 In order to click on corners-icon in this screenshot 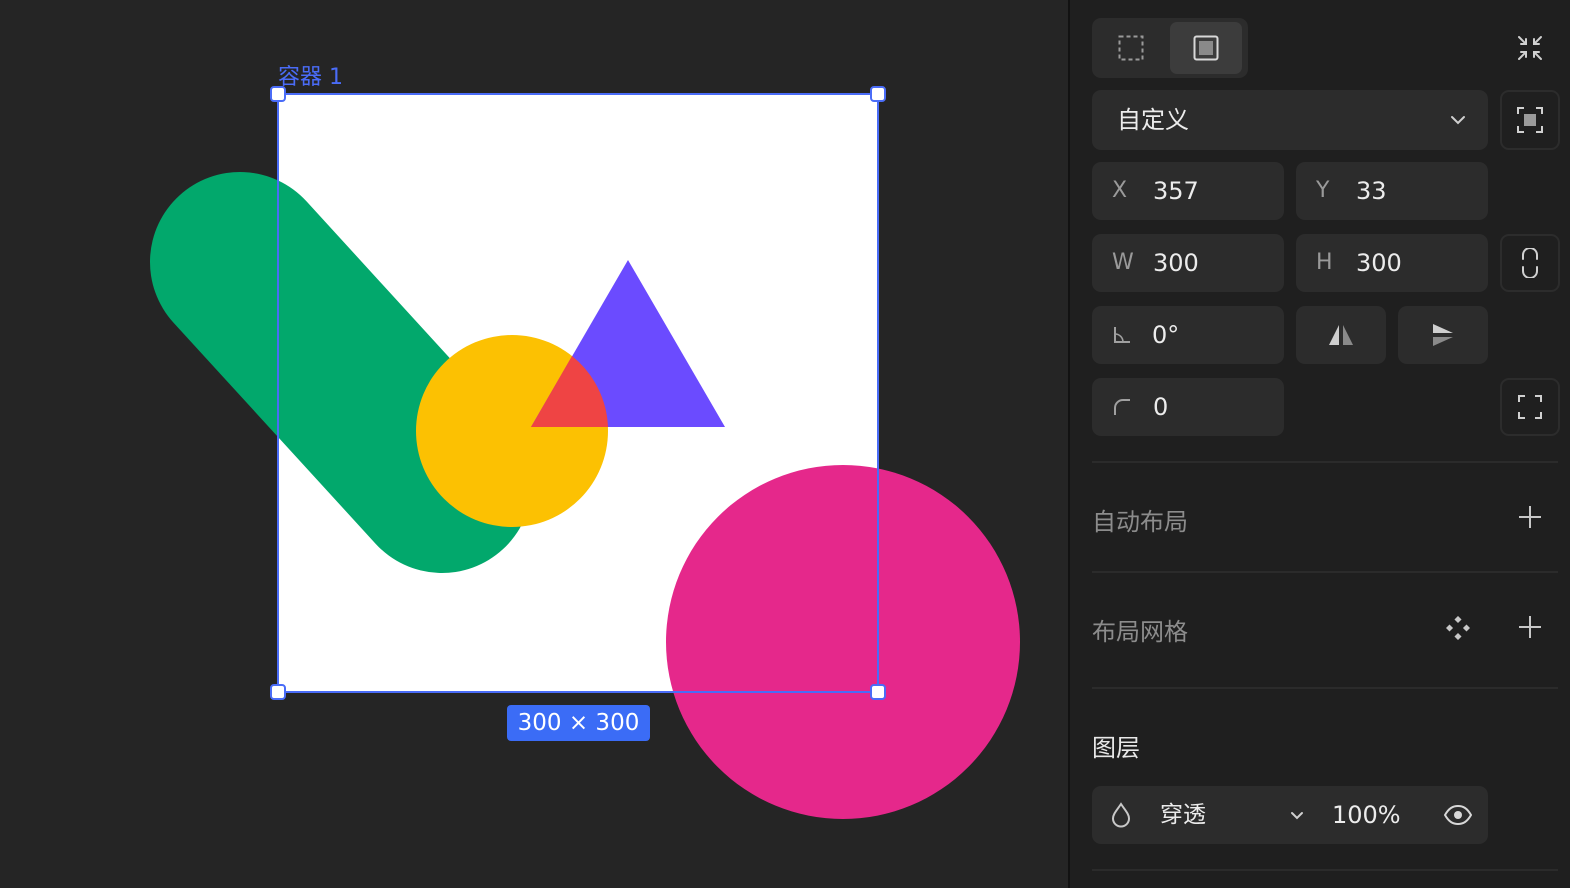, I will do `click(1530, 407)`.